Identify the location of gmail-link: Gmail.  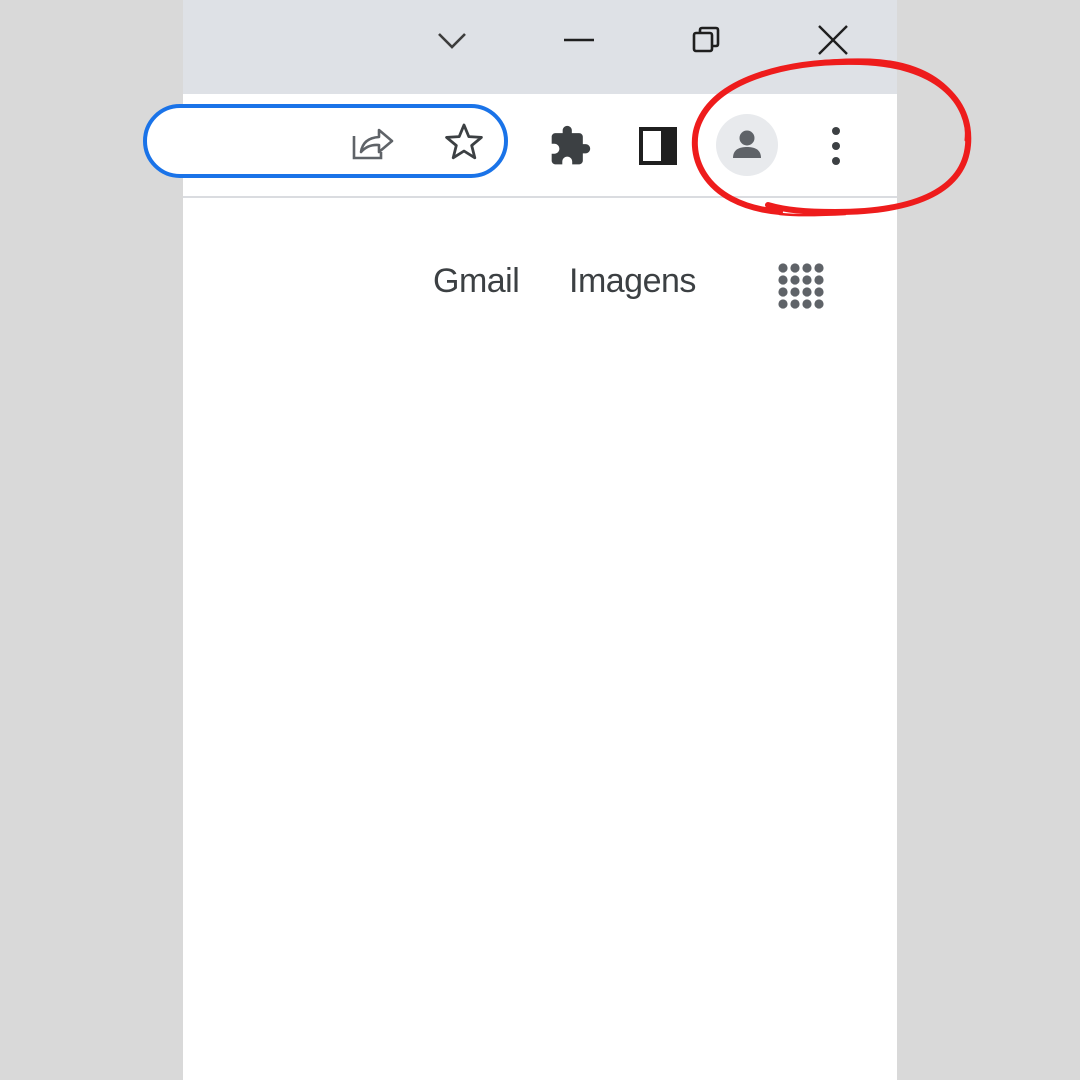
(476, 281).